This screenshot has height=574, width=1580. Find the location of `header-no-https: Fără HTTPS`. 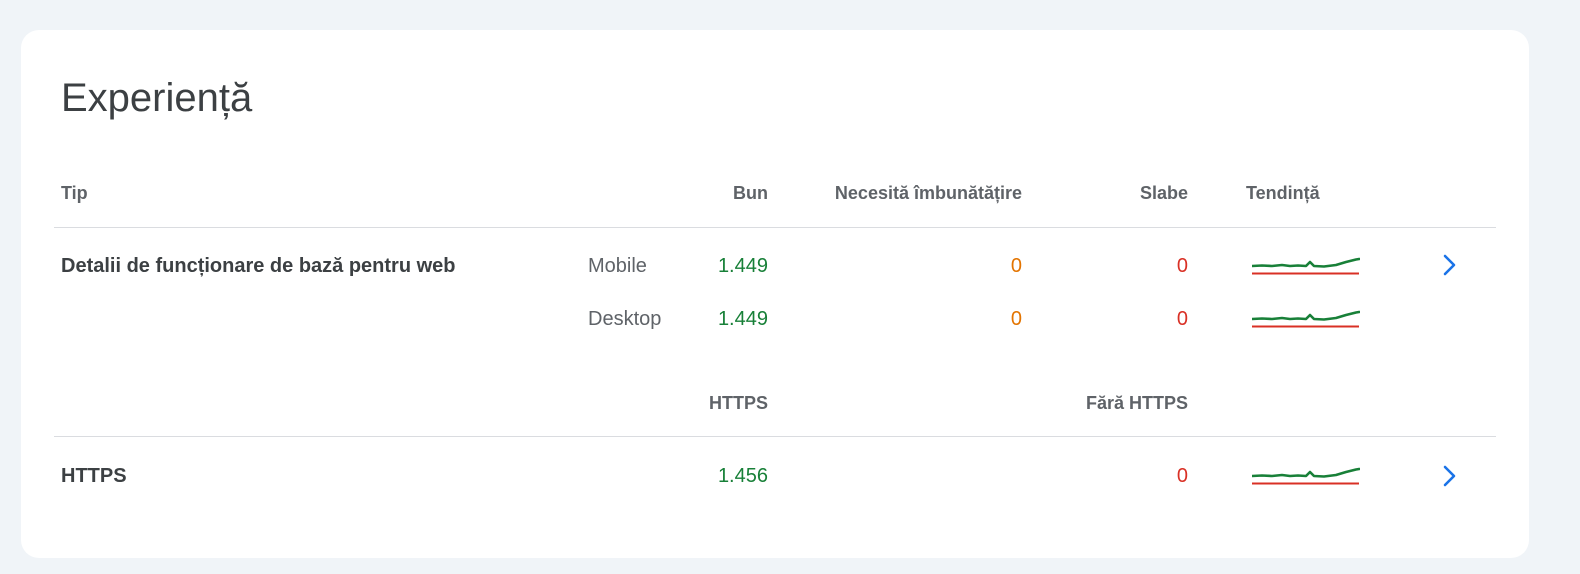

header-no-https: Fără HTTPS is located at coordinates (1136, 403).